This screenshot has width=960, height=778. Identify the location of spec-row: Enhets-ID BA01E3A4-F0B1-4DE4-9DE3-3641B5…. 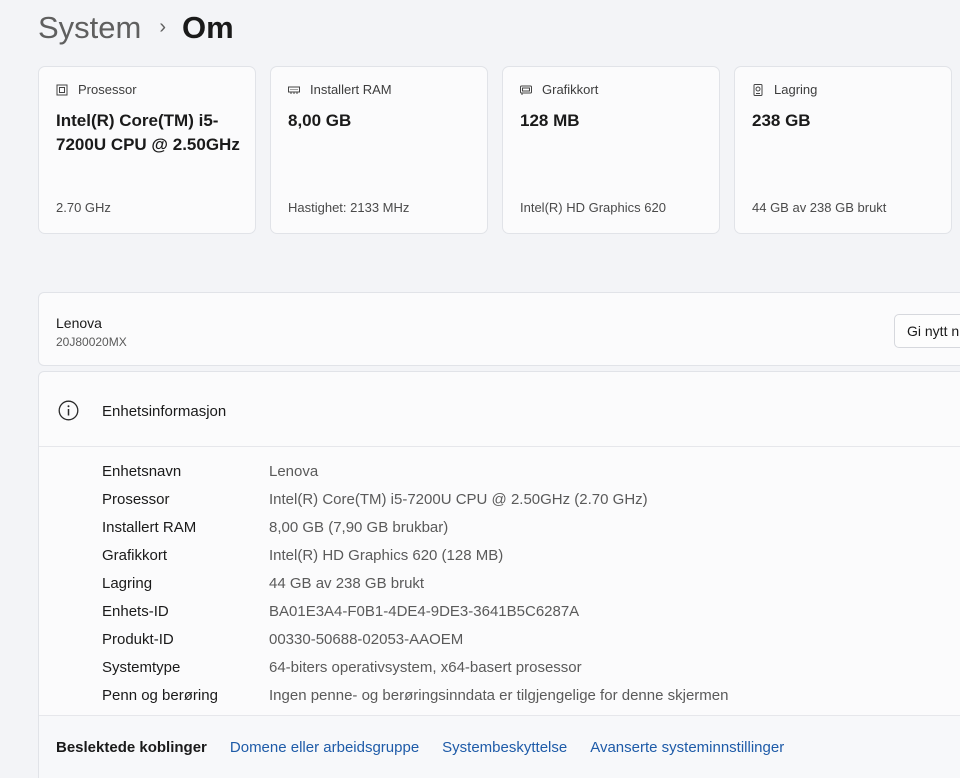
(415, 611).